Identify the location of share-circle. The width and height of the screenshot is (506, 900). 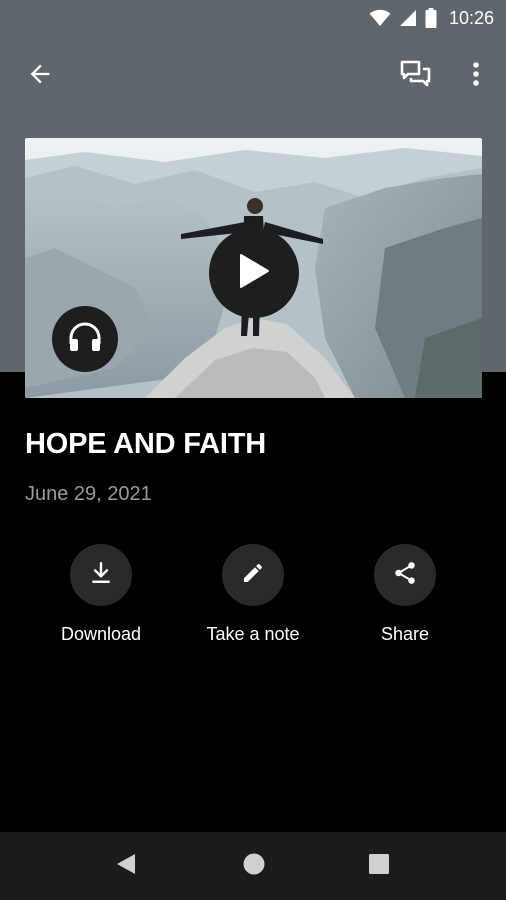
(405, 575).